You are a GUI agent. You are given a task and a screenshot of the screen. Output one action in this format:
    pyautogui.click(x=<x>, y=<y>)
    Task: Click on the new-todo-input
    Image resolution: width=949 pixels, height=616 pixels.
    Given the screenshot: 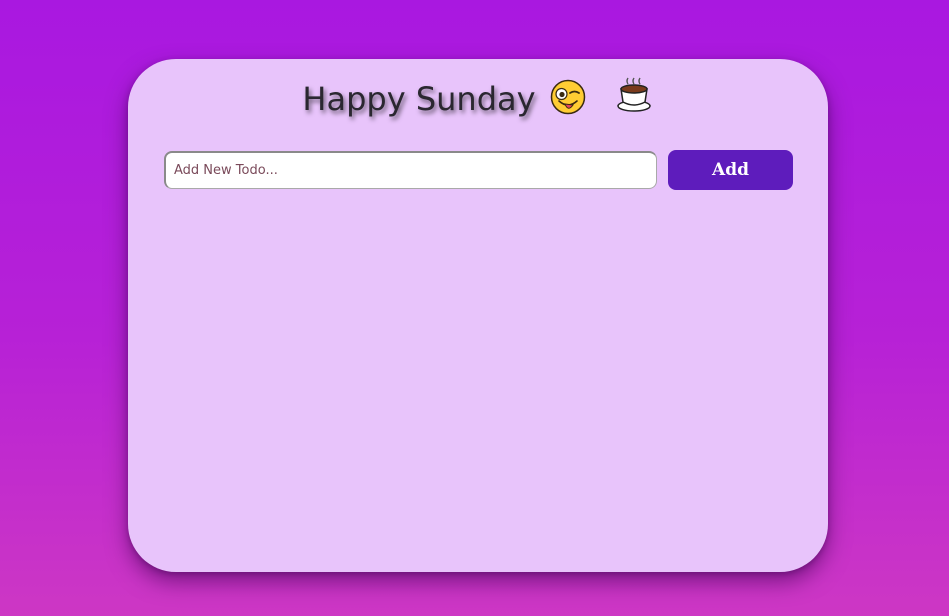 What is the action you would take?
    pyautogui.click(x=410, y=170)
    